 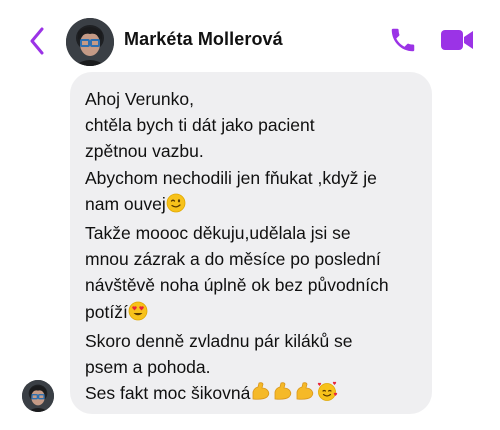 I want to click on winking-face-icon, so click(x=176, y=206).